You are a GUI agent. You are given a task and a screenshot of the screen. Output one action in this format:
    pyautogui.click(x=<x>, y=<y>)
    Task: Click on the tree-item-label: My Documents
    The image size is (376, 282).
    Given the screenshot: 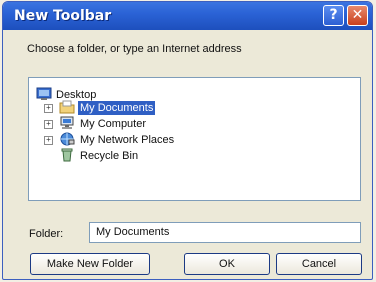 What is the action you would take?
    pyautogui.click(x=117, y=108)
    